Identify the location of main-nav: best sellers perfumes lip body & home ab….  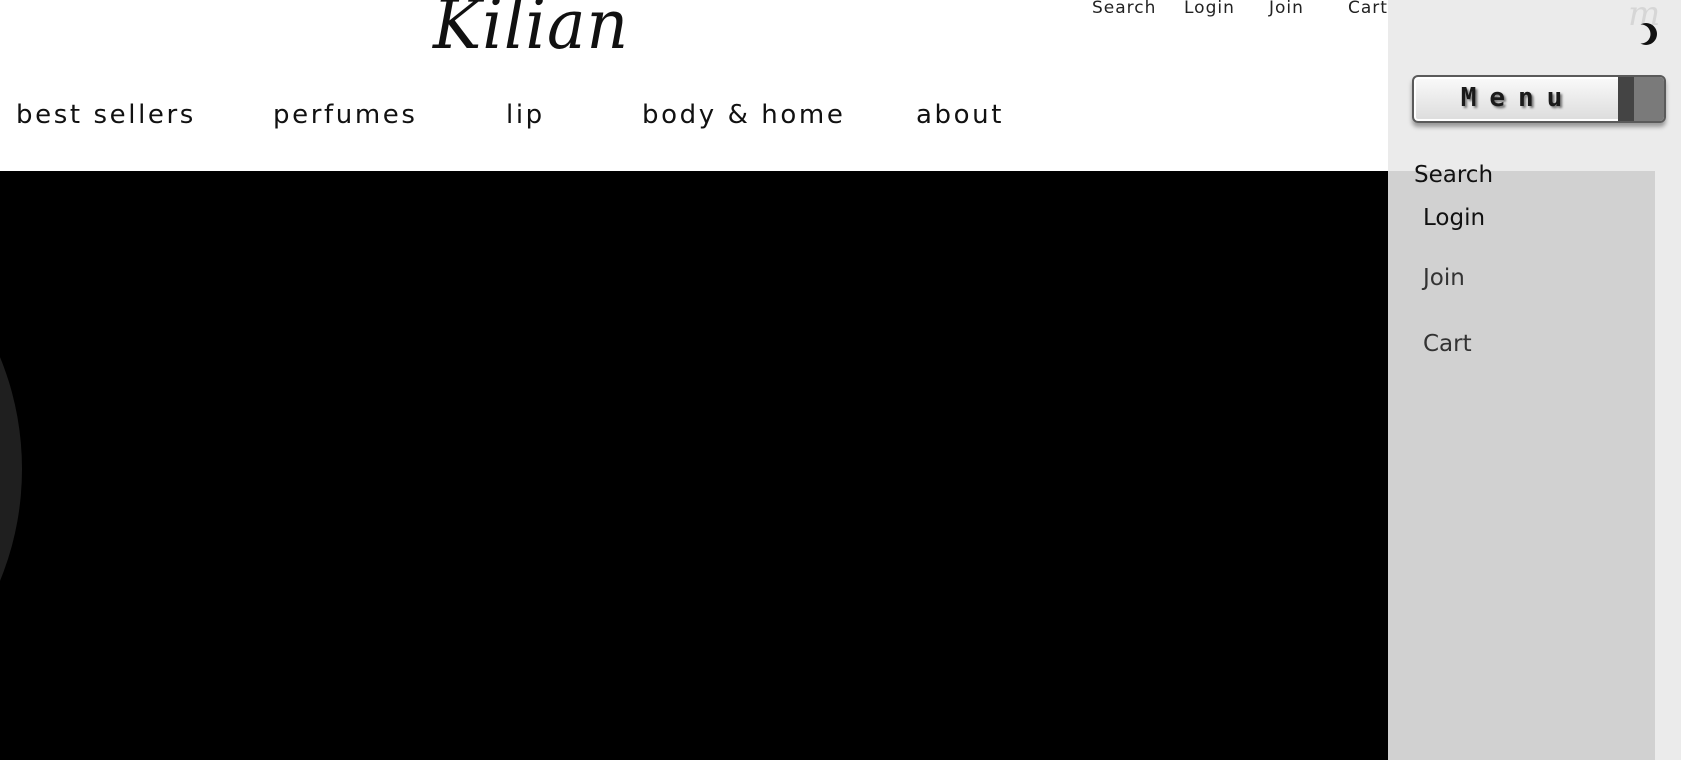
(694, 118).